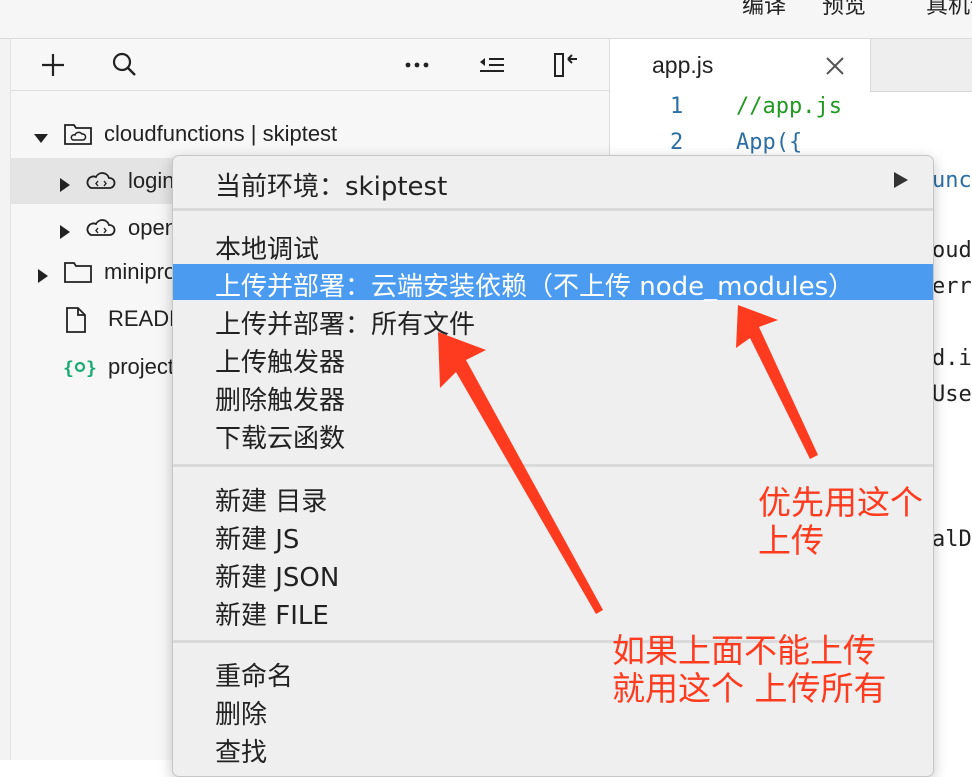  I want to click on annotation-note-preferred: 优先用这个 上传, so click(840, 522).